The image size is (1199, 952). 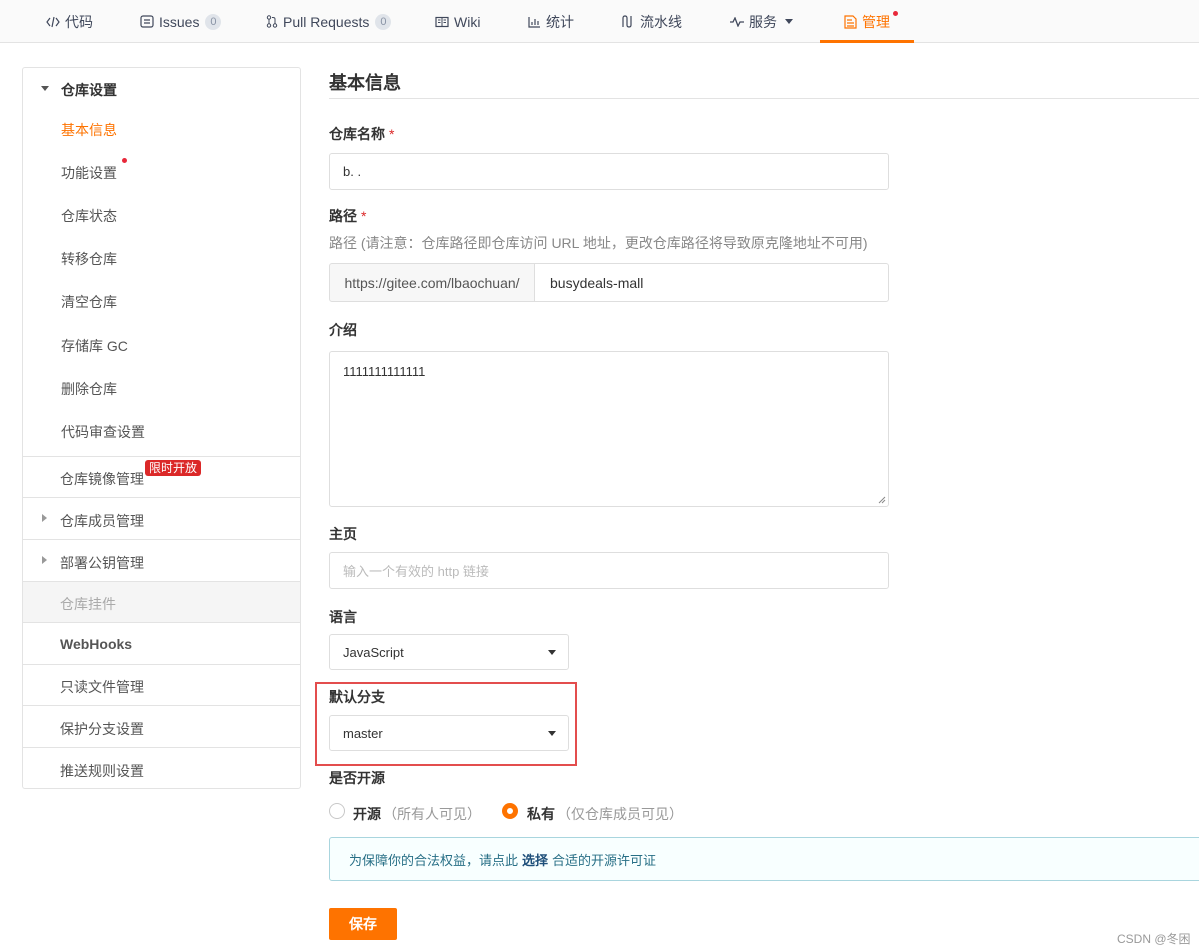 What do you see at coordinates (147, 21) in the screenshot?
I see `issues-icon` at bounding box center [147, 21].